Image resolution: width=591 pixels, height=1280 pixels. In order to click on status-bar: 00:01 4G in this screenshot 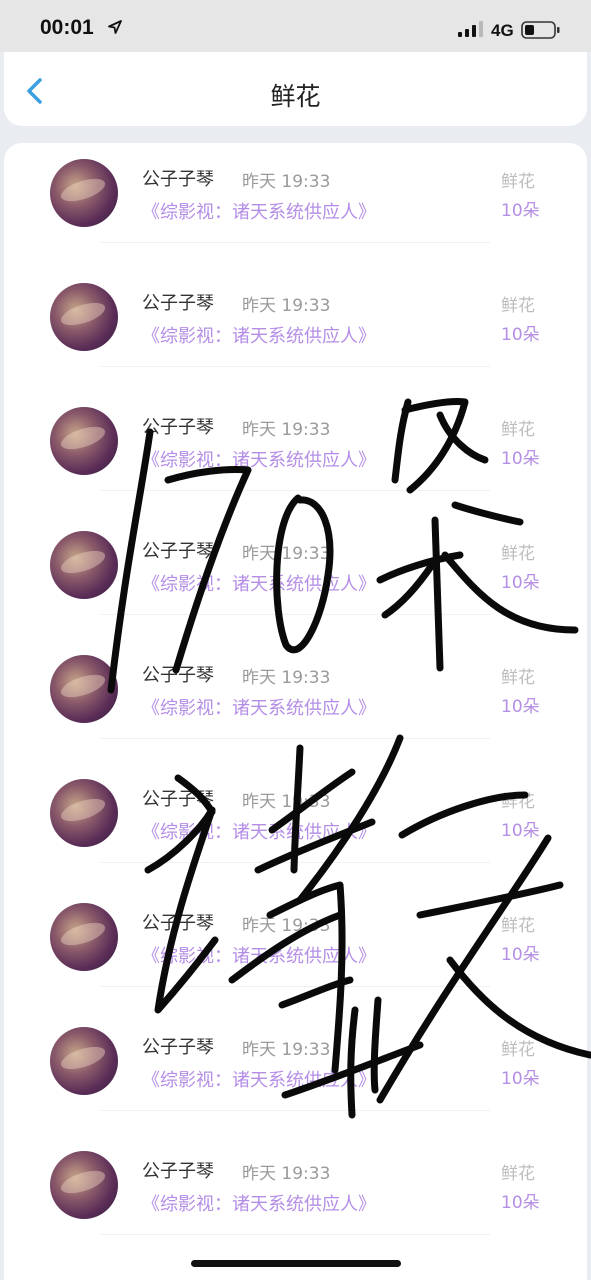, I will do `click(295, 26)`.